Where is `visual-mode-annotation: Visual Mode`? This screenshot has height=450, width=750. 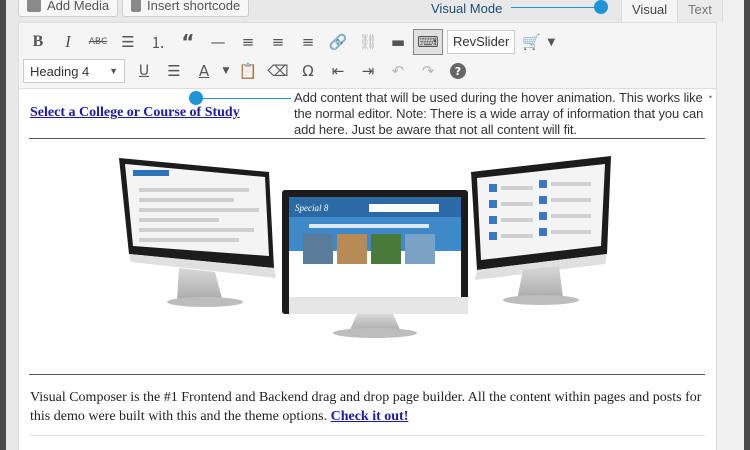 visual-mode-annotation: Visual Mode is located at coordinates (467, 8).